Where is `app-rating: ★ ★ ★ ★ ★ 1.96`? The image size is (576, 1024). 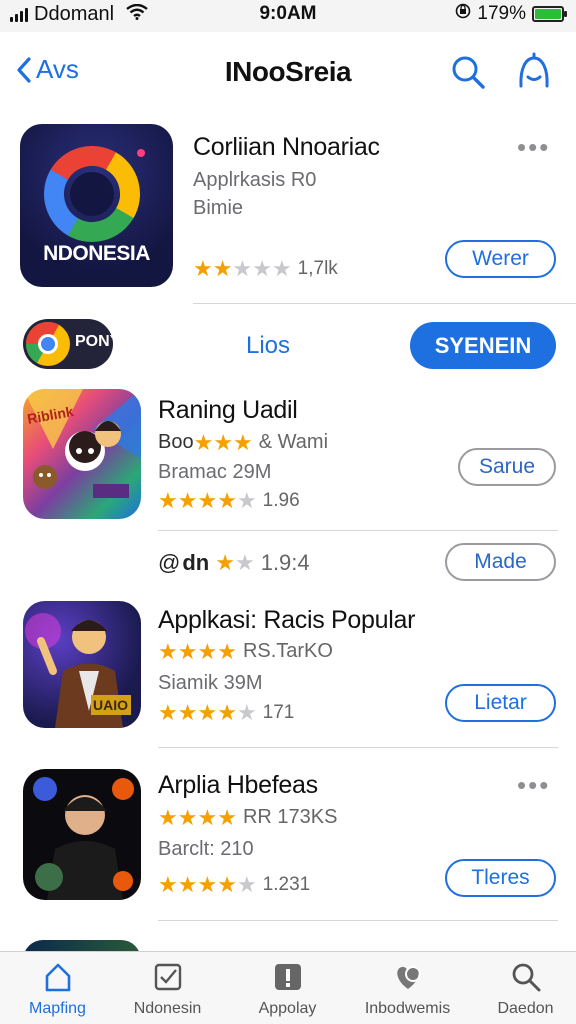
app-rating: ★ ★ ★ ★ ★ 1.96 is located at coordinates (229, 500).